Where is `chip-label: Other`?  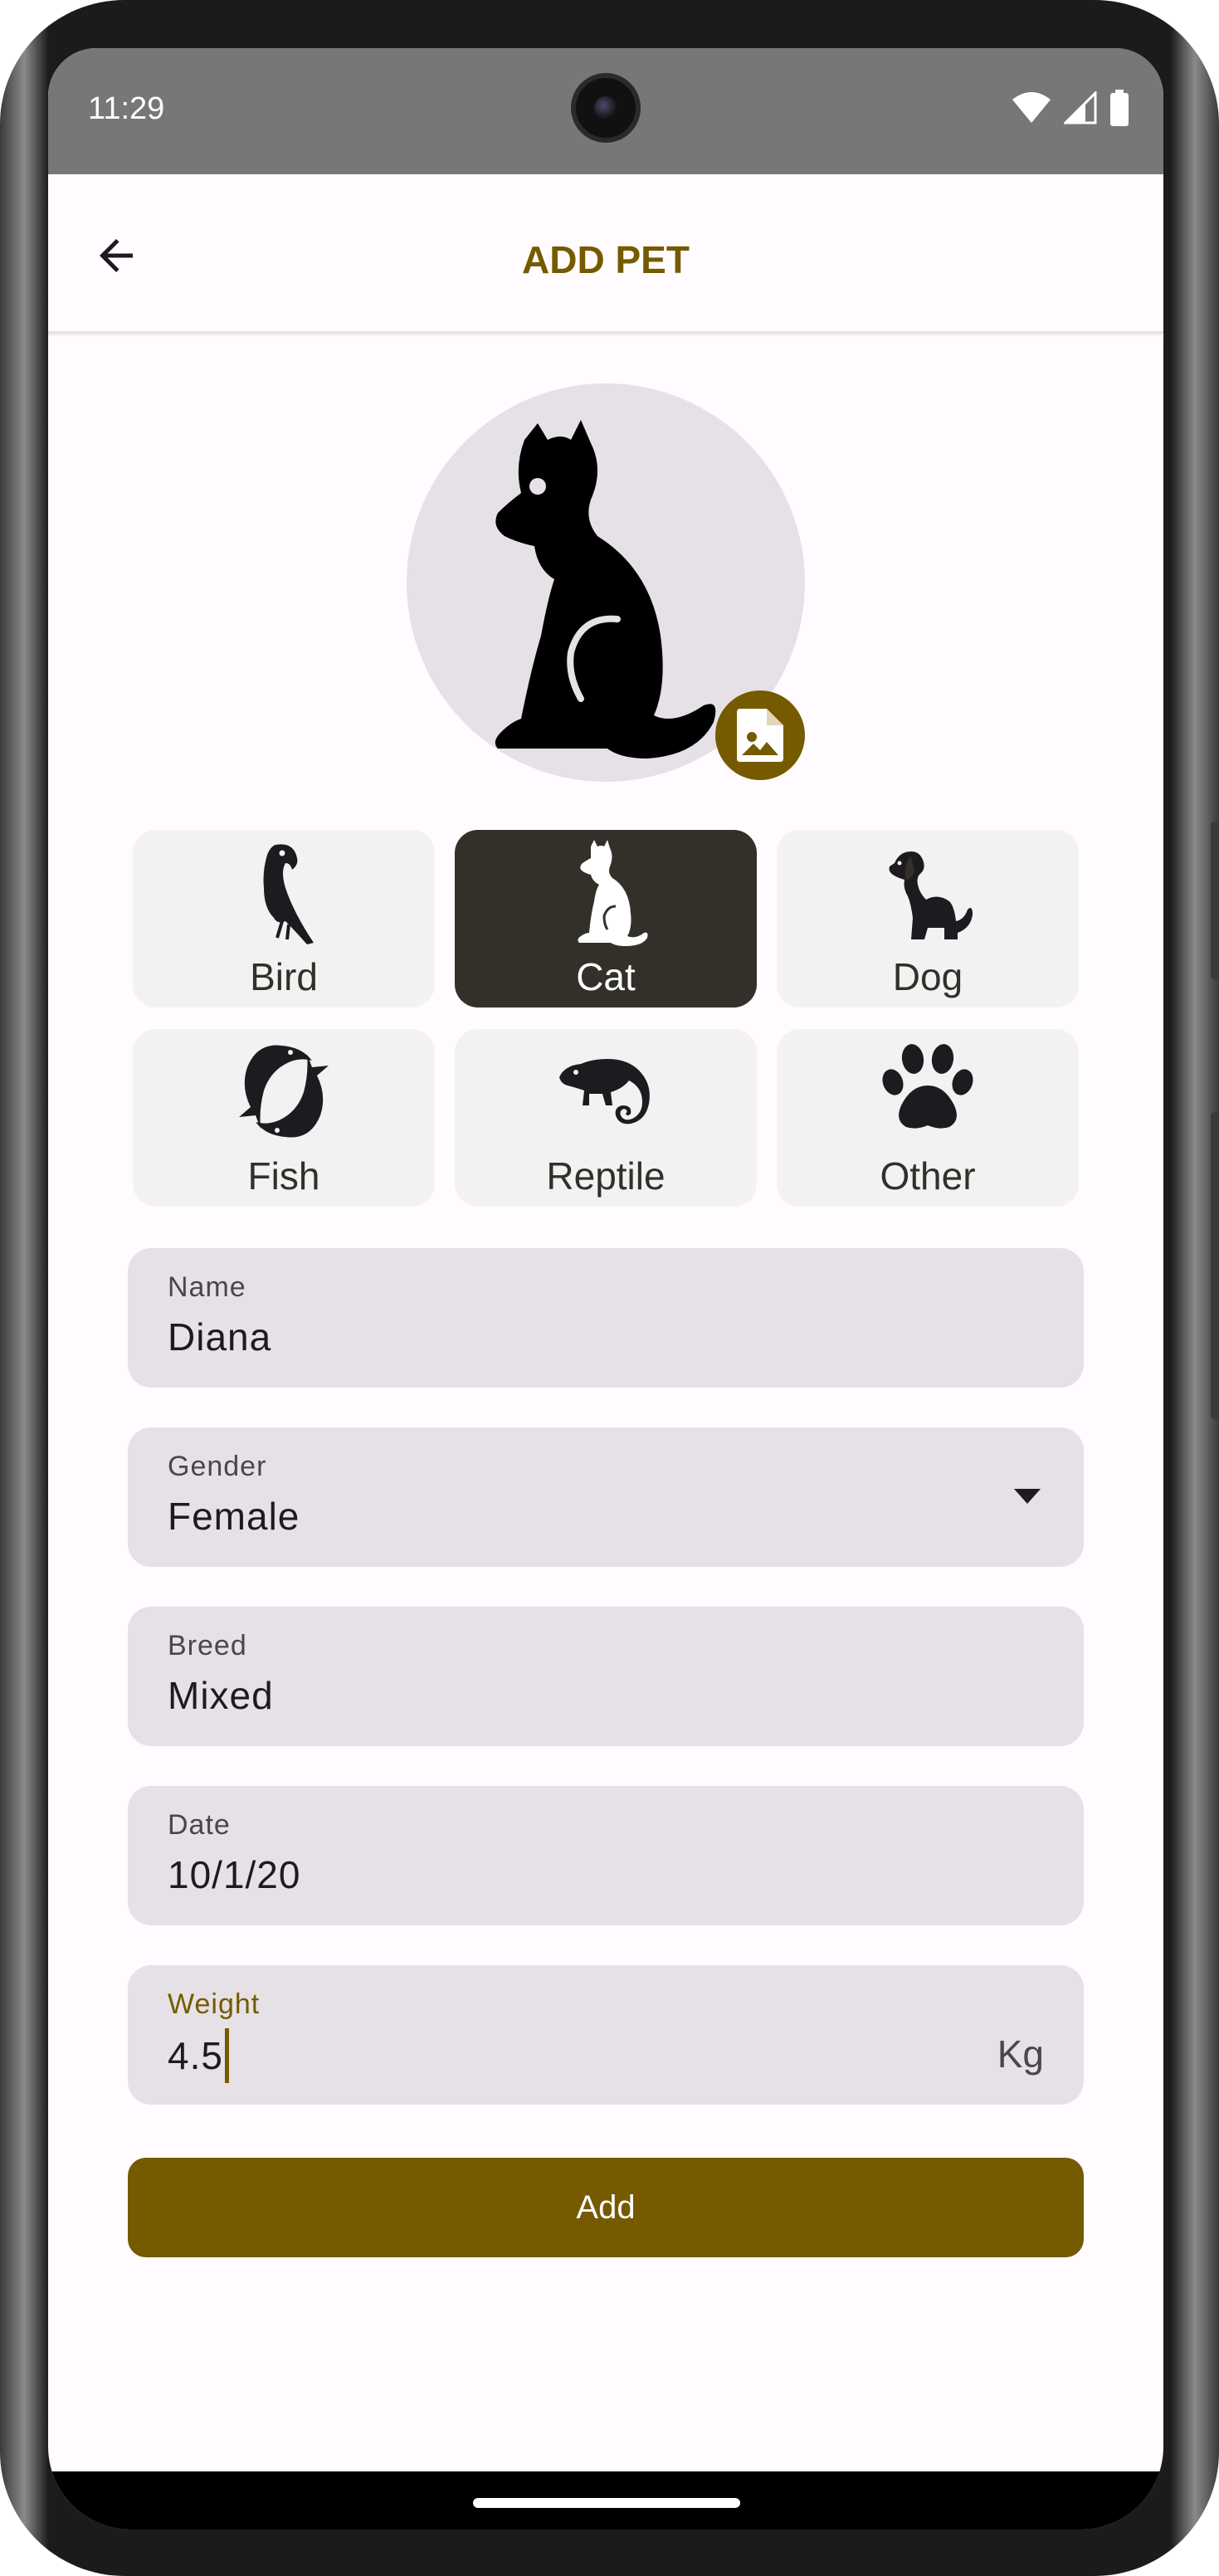
chip-label: Other is located at coordinates (928, 1176).